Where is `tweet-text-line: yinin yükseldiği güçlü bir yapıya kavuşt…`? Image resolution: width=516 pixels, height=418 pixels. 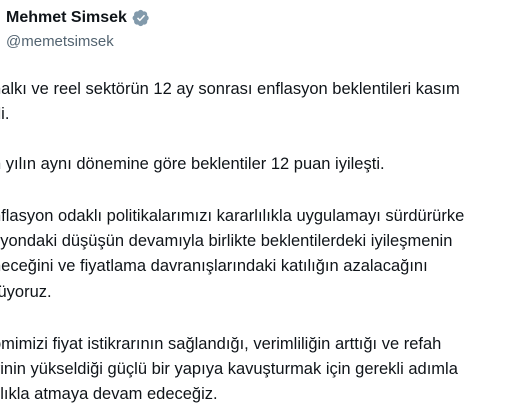
tweet-text-line: yinin yükseldiği güçlü bir yapıya kavuşt… is located at coordinates (229, 369).